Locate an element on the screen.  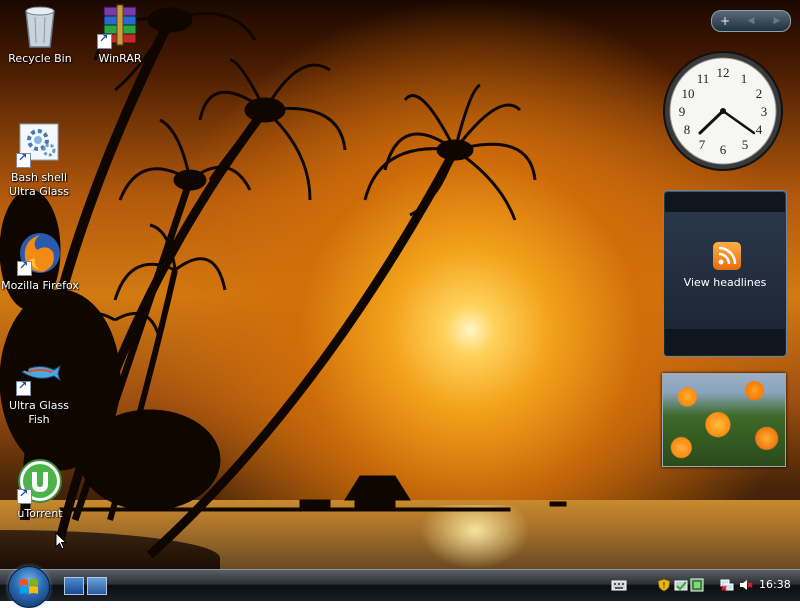
desktop-icon-label: WinRAR is located at coordinates (120, 58).